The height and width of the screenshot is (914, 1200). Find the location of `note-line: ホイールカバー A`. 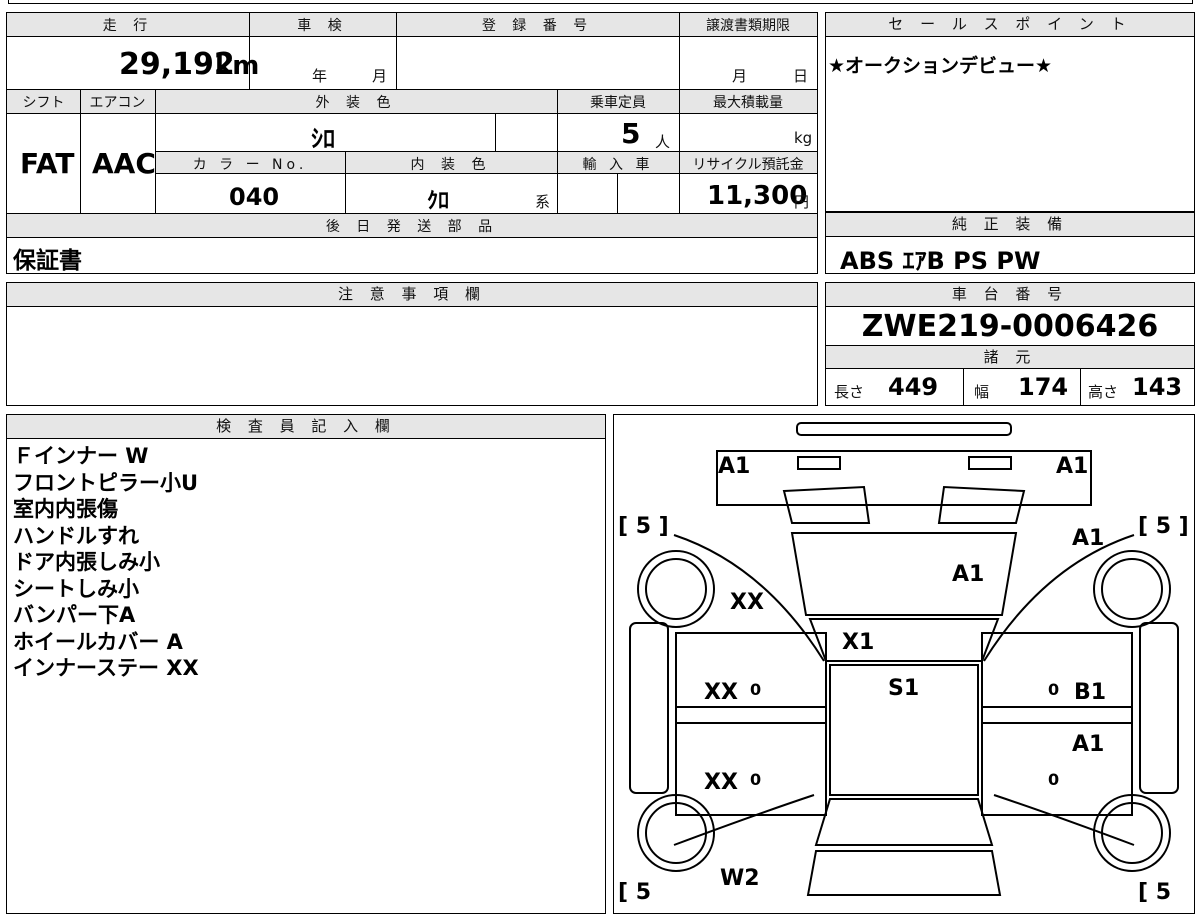

note-line: ホイールカバー A is located at coordinates (98, 641).